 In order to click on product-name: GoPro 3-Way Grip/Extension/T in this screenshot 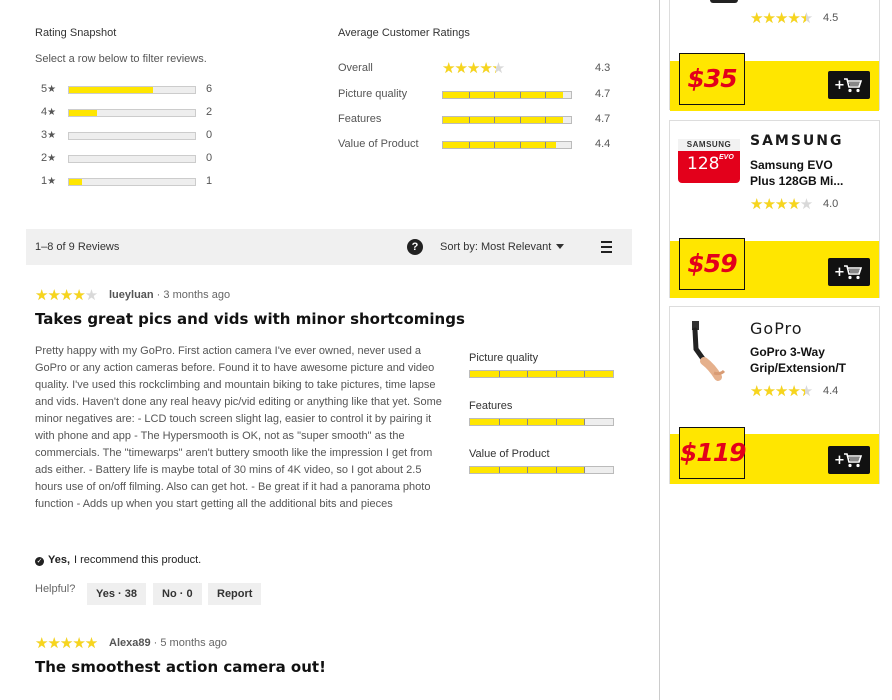, I will do `click(801, 360)`.